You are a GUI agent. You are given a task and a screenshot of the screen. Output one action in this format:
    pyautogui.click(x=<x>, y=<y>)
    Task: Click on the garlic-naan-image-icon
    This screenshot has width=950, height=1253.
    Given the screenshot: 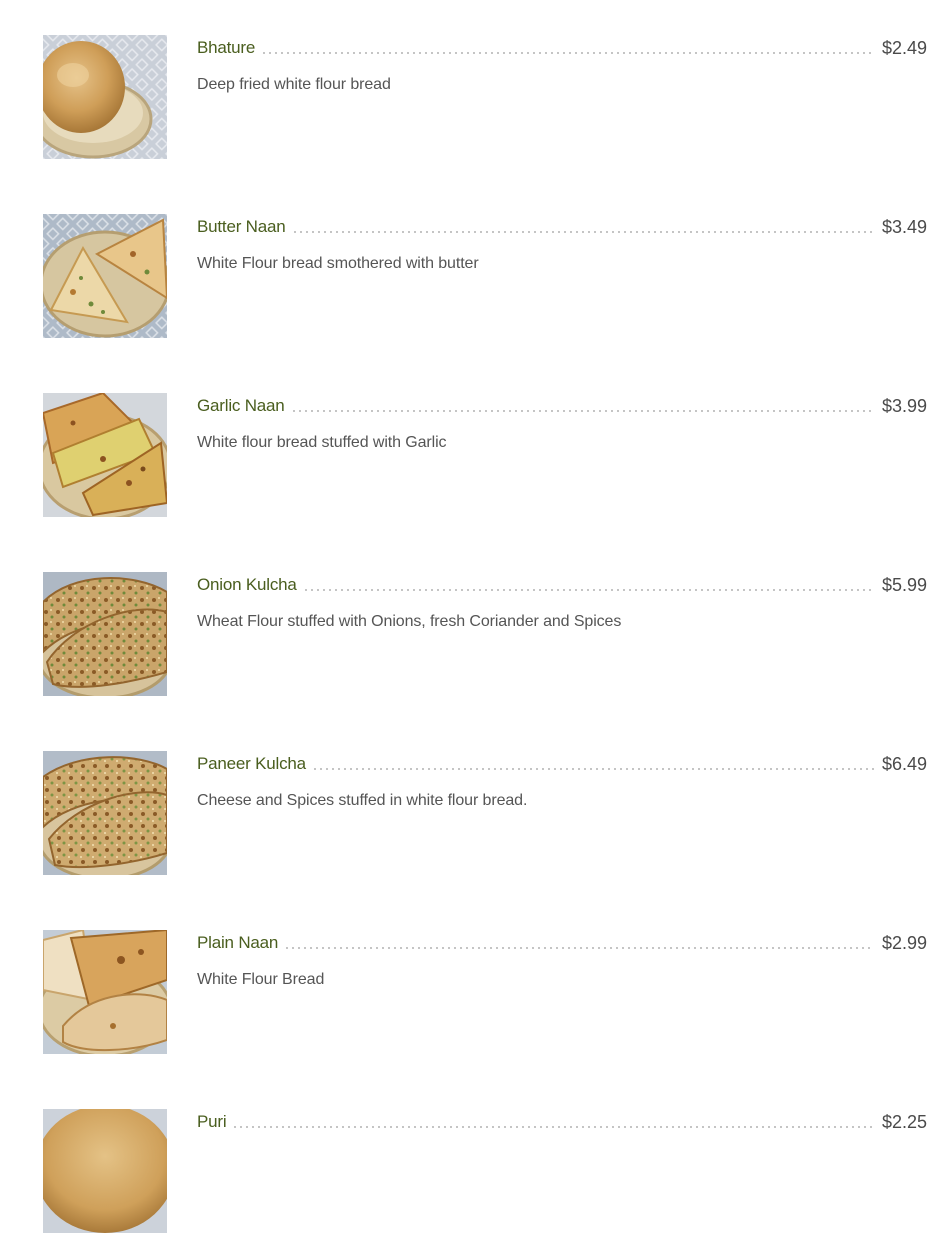 What is the action you would take?
    pyautogui.click(x=105, y=455)
    